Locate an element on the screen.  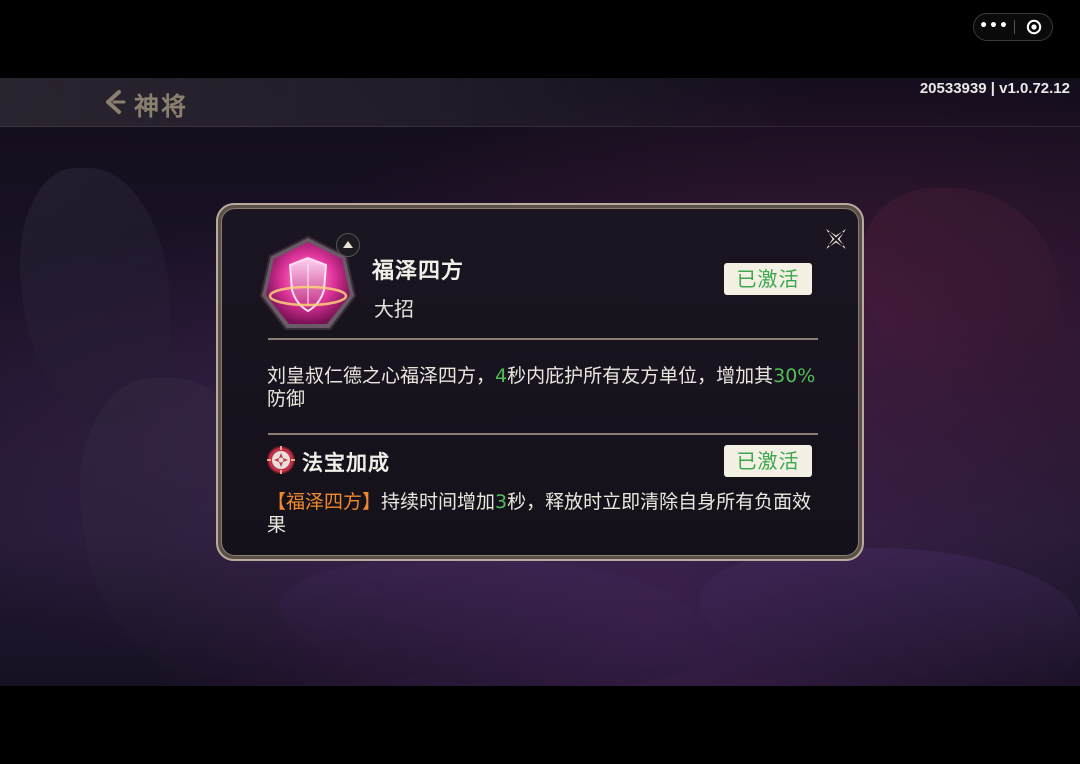
capsule-divider is located at coordinates (1014, 27).